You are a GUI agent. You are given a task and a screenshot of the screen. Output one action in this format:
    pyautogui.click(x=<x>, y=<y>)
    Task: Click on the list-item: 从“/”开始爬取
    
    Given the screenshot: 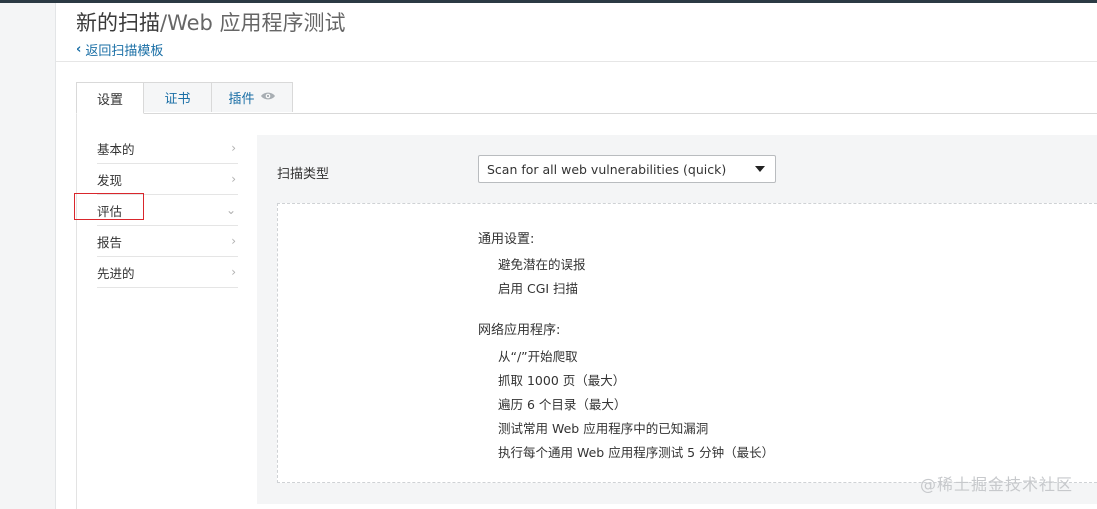 What is the action you would take?
    pyautogui.click(x=538, y=356)
    